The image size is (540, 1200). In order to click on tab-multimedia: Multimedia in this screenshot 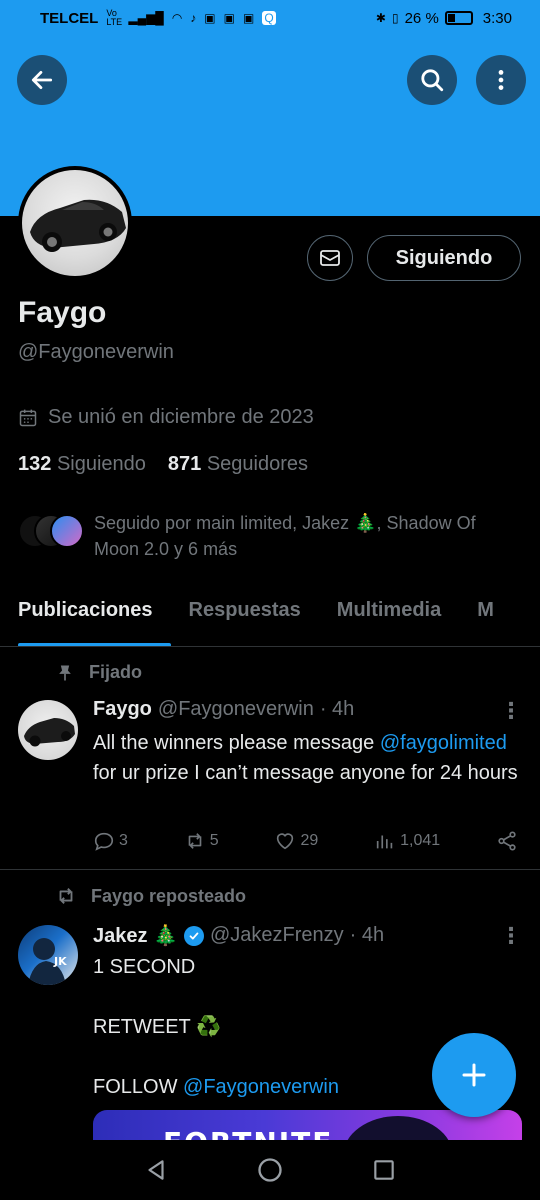, I will do `click(389, 615)`.